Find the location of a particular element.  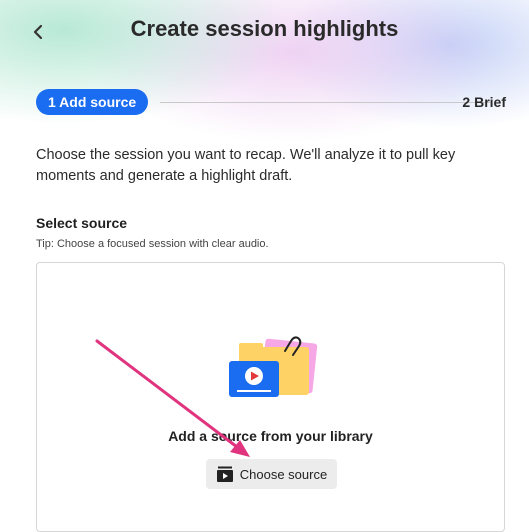

select-source-label: Select source is located at coordinates (82, 223).